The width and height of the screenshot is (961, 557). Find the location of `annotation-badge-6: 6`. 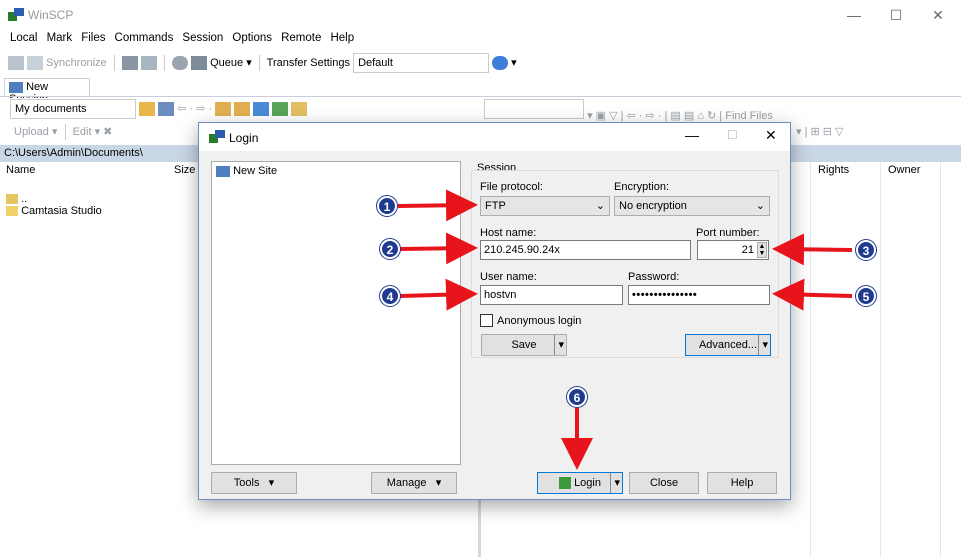

annotation-badge-6: 6 is located at coordinates (577, 397).